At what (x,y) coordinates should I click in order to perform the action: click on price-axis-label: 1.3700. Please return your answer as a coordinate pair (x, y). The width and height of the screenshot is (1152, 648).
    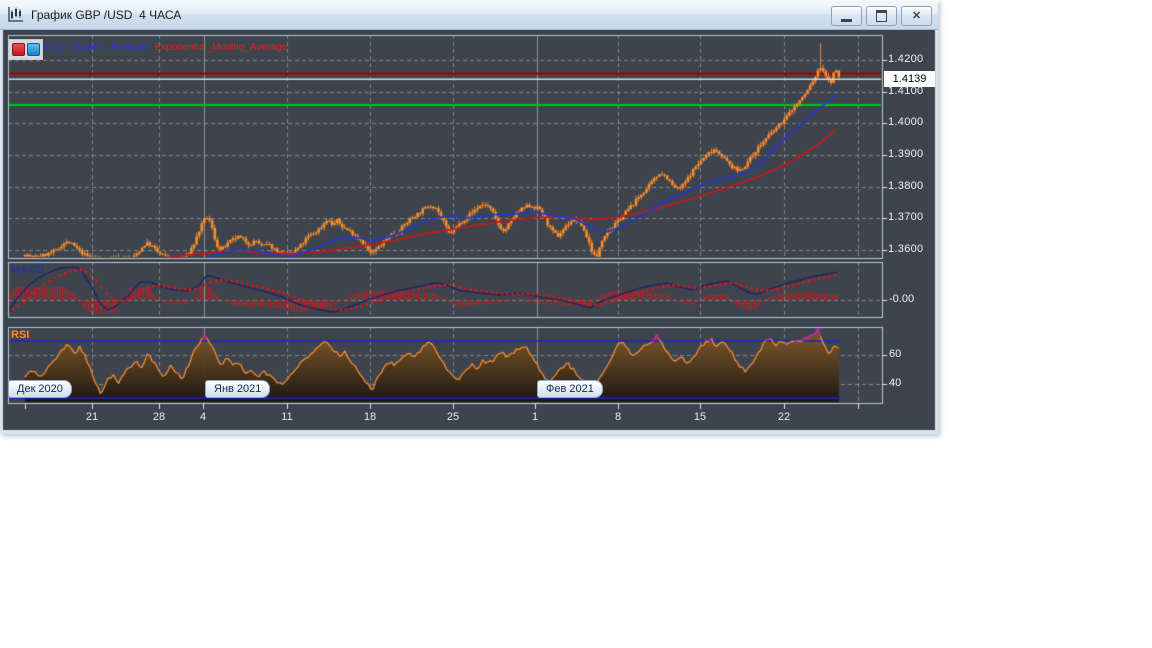
    Looking at the image, I should click on (906, 217).